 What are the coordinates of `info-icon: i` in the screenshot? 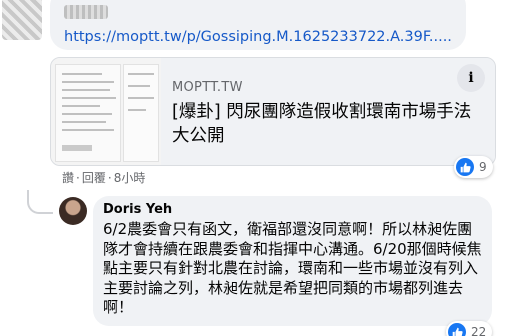 It's located at (471, 78).